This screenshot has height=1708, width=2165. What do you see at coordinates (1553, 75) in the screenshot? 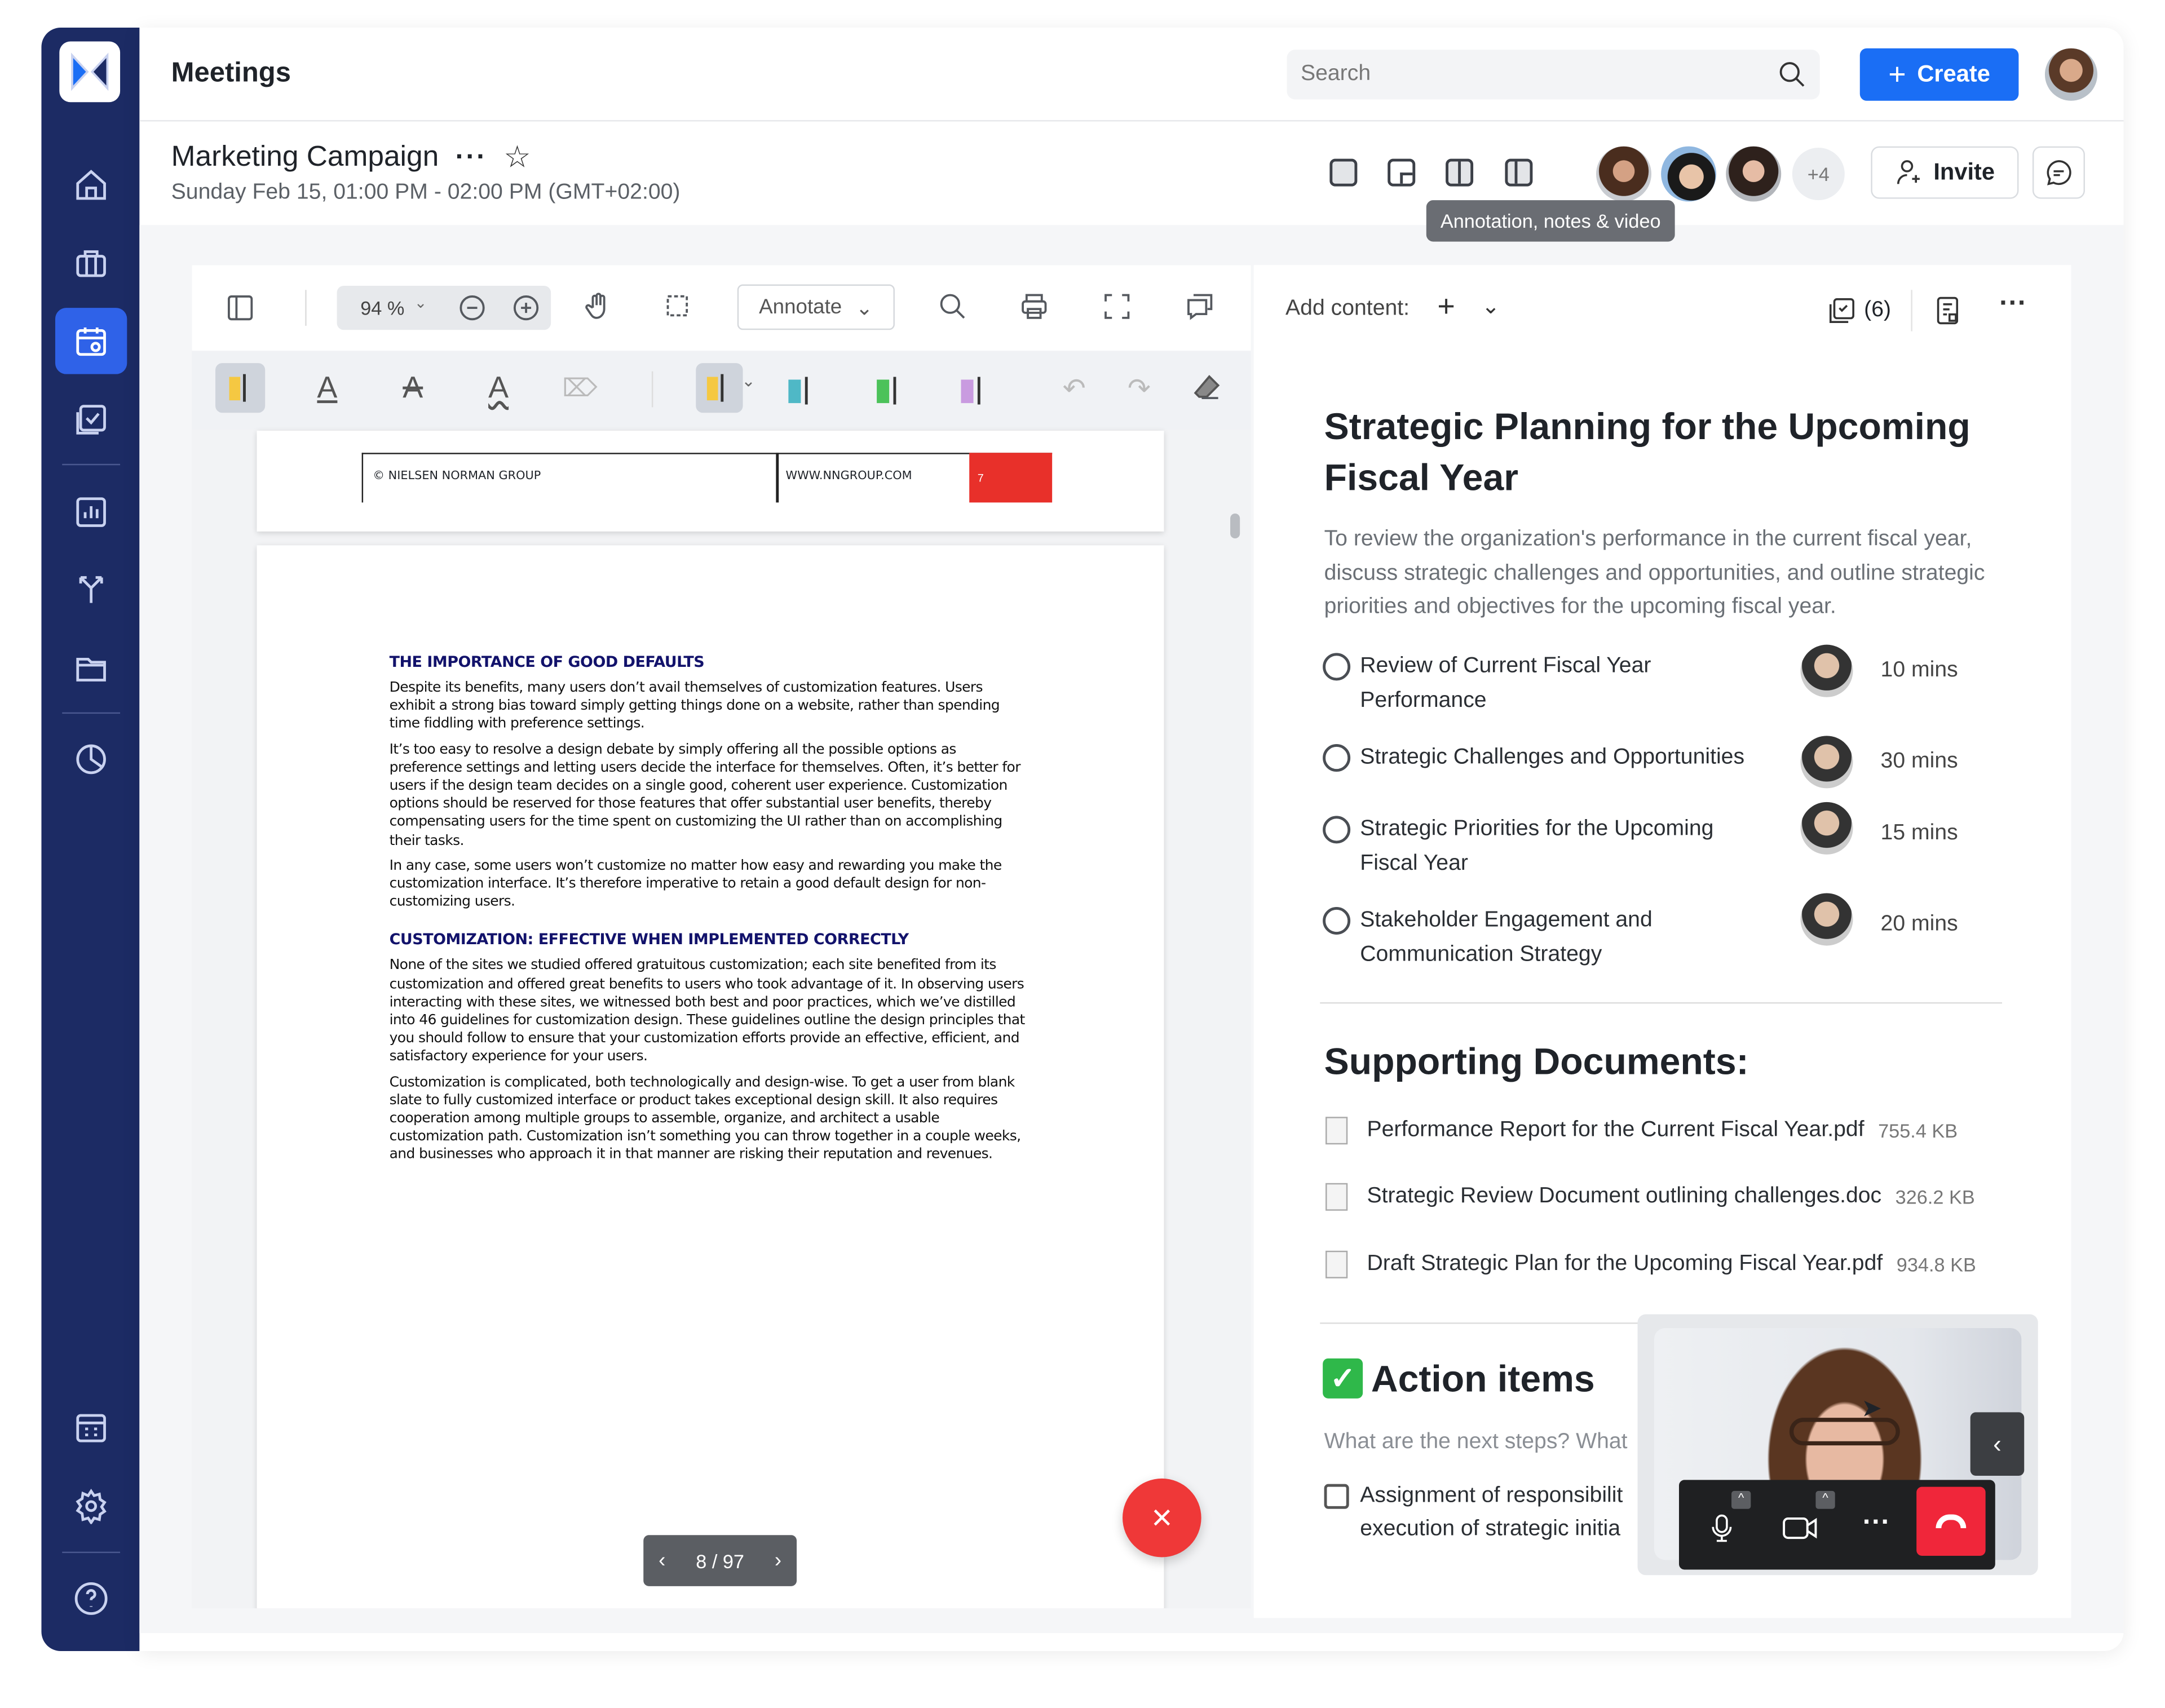
I see `search-input: Search` at bounding box center [1553, 75].